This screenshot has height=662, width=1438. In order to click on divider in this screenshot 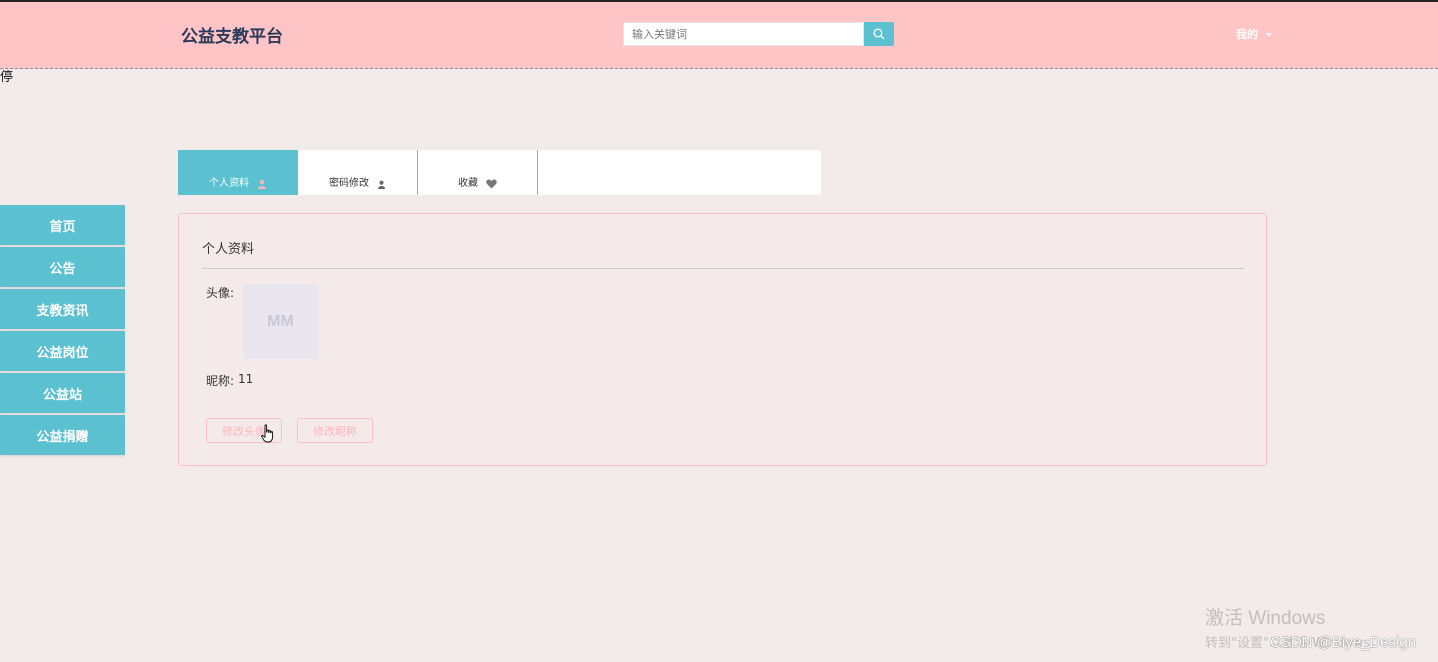, I will do `click(723, 268)`.